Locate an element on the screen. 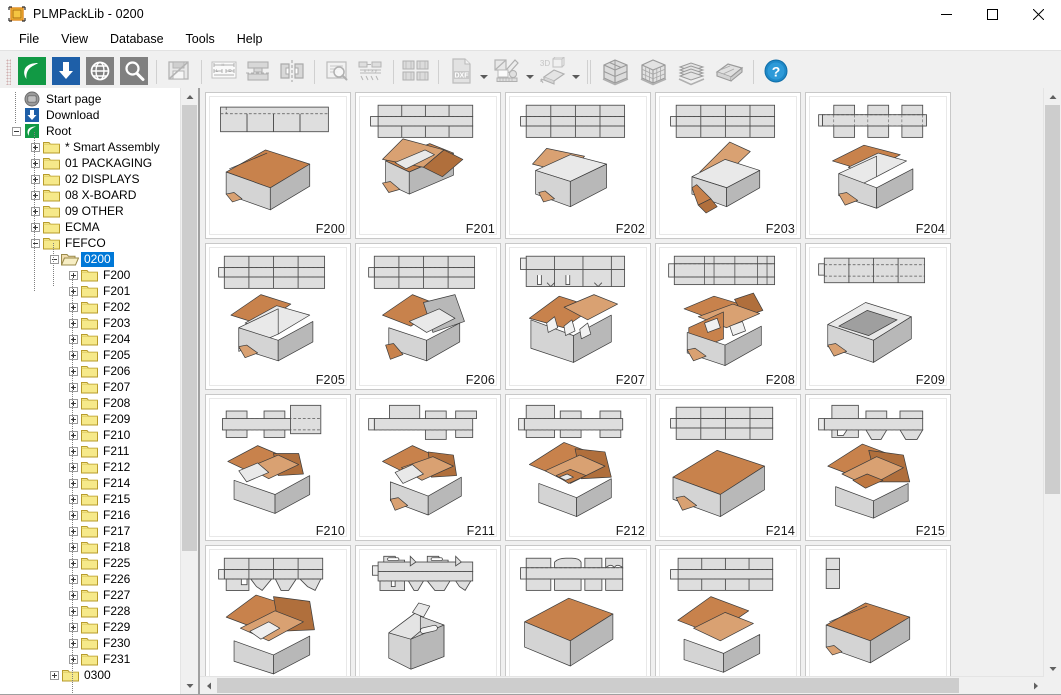 The height and width of the screenshot is (695, 1061). grid-vscroll-thumb is located at coordinates (1052, 299).